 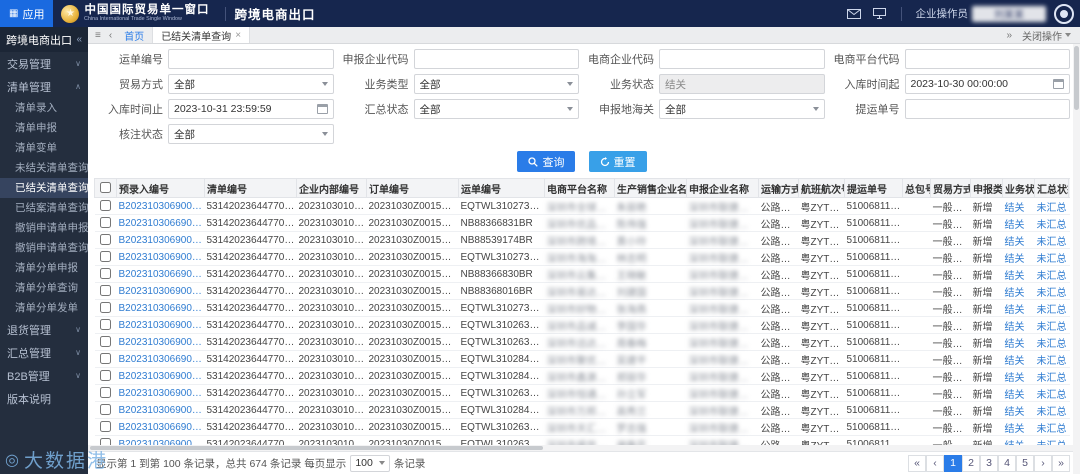 I want to click on apps-menu-button: ▦ 应用, so click(x=27, y=13).